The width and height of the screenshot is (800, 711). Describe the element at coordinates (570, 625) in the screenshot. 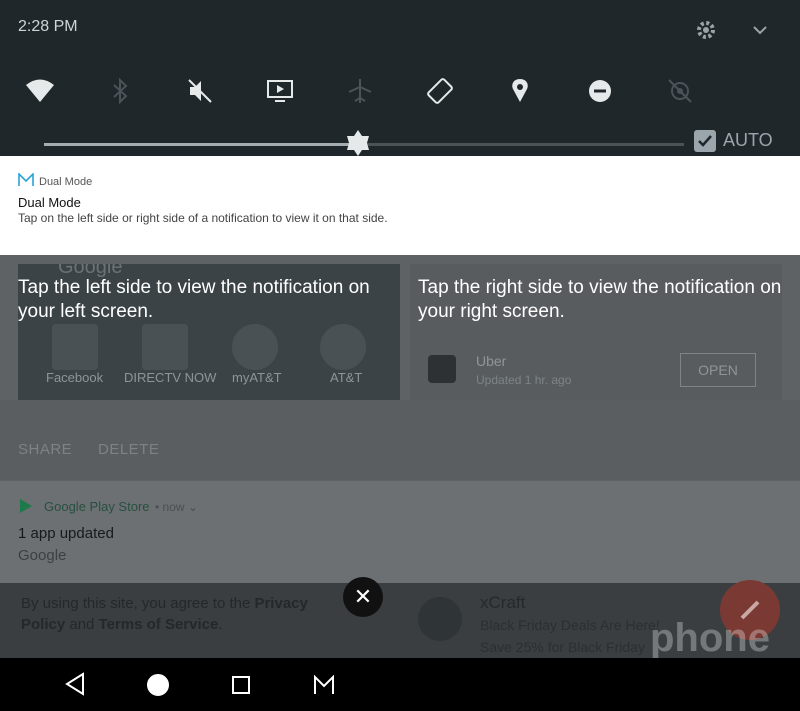

I see `xcraft-line-1: Black Friday Deals Are Here!` at that location.